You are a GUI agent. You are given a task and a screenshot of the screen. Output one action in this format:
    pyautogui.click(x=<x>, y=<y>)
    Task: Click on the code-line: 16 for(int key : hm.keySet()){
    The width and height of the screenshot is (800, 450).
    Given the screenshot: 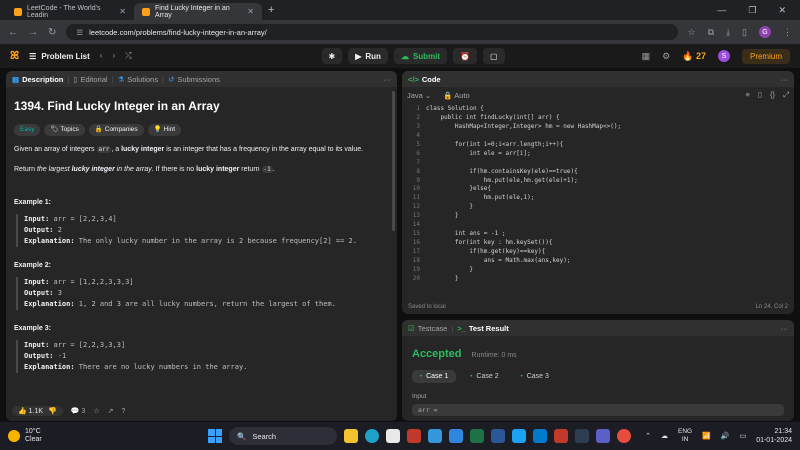 What is the action you would take?
    pyautogui.click(x=598, y=243)
    